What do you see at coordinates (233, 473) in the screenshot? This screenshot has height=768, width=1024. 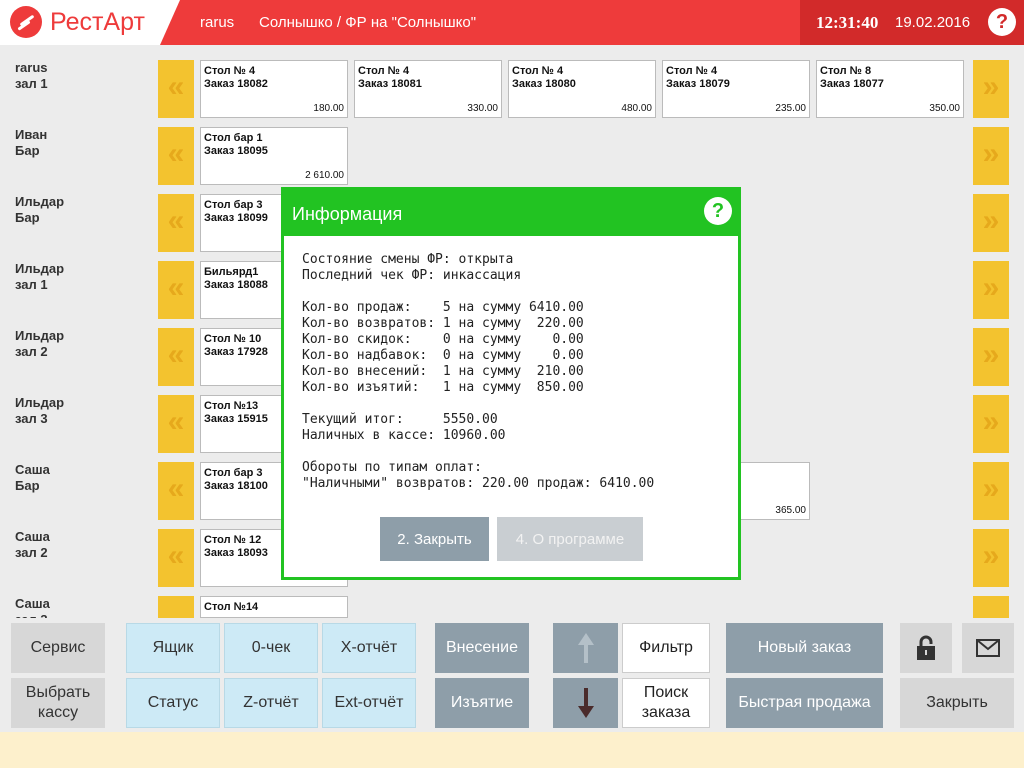 I see `table-name: Стол бар 3` at bounding box center [233, 473].